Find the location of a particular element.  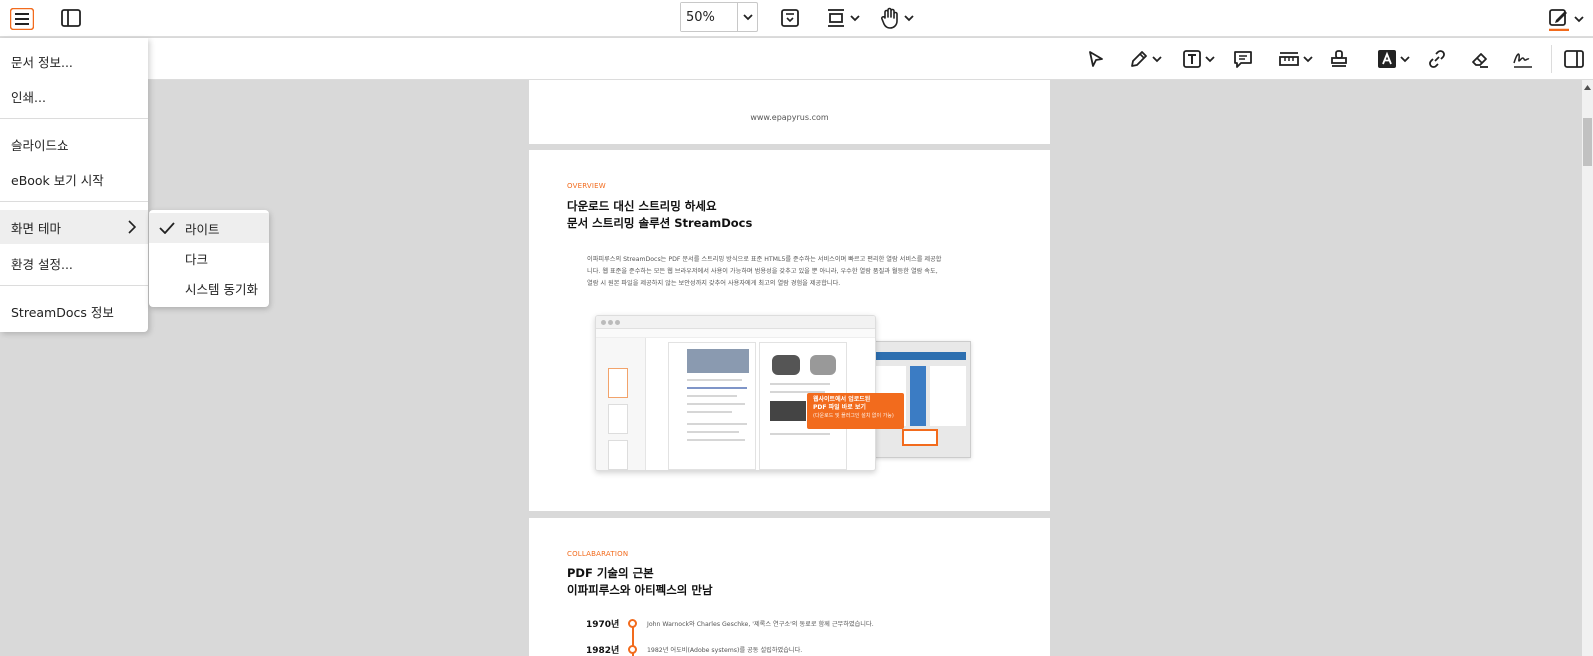

timeline-year: 1970년 is located at coordinates (603, 625).